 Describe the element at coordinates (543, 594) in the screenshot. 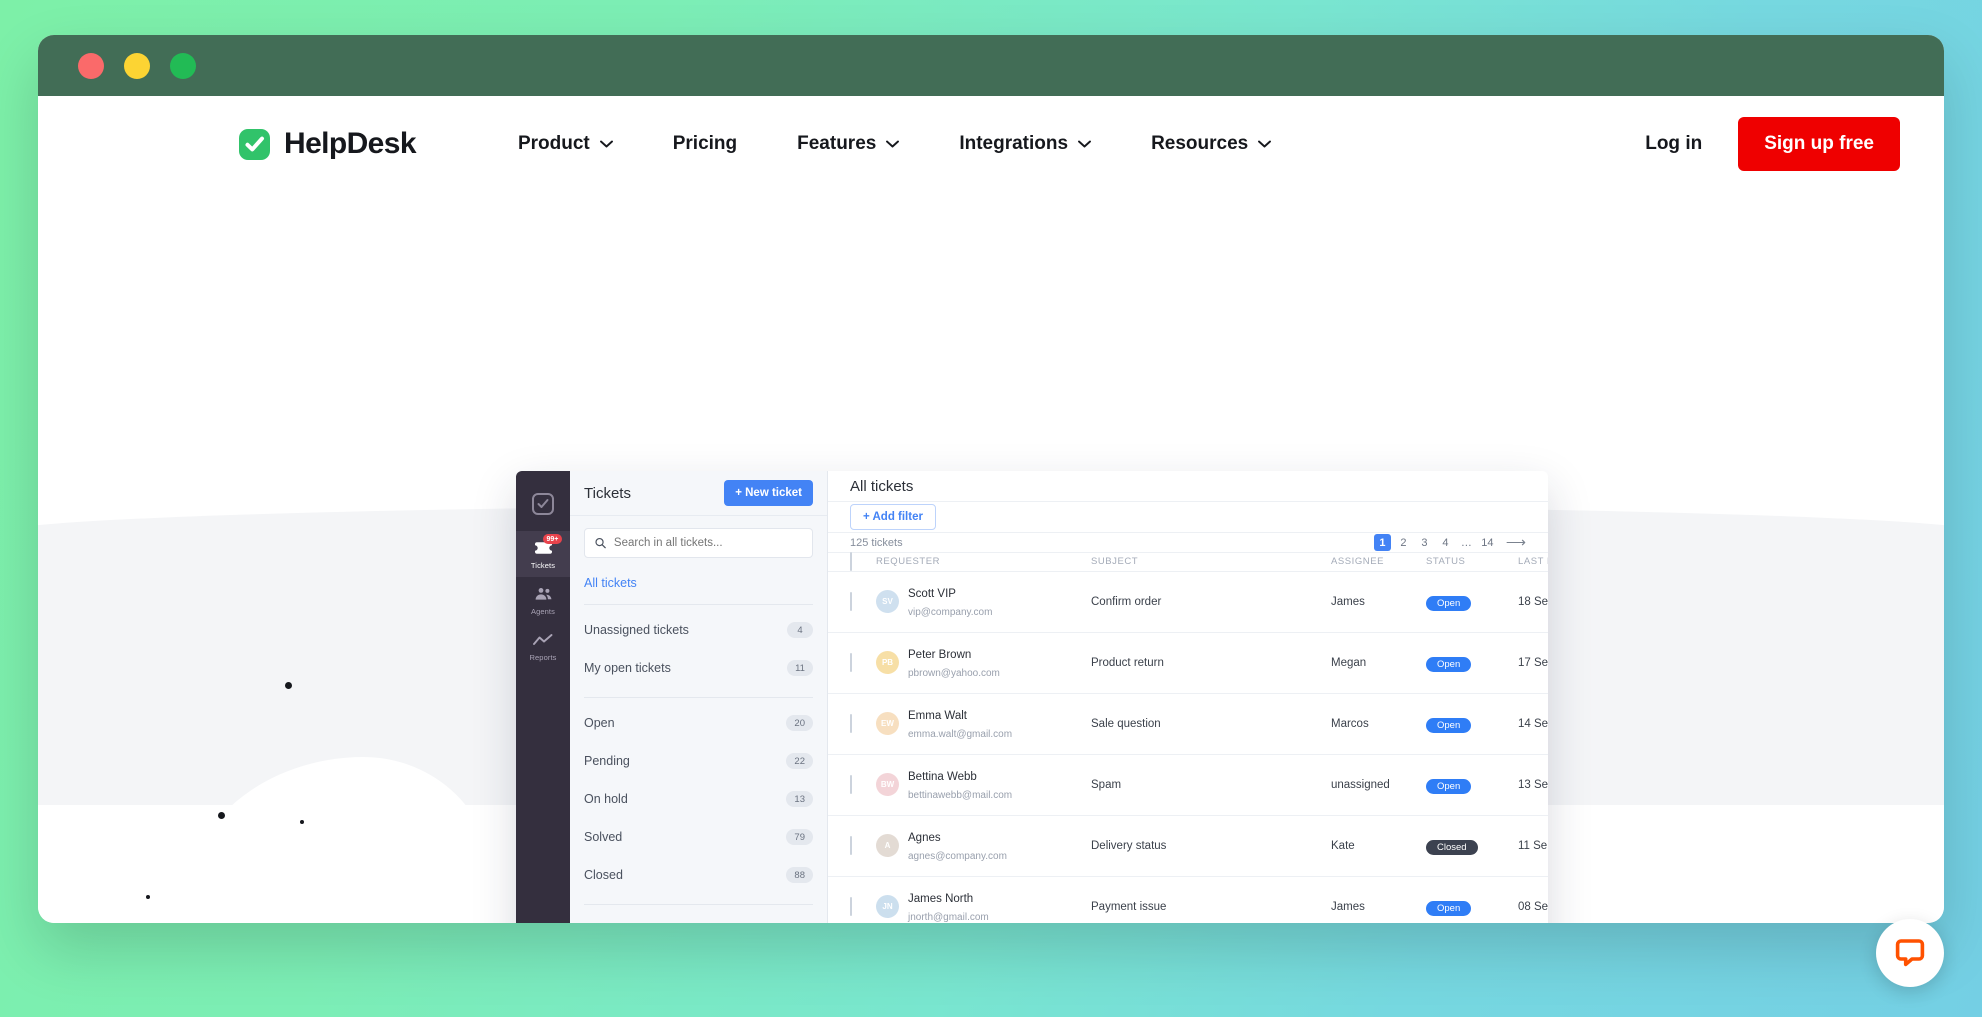

I see `agents-icon` at that location.